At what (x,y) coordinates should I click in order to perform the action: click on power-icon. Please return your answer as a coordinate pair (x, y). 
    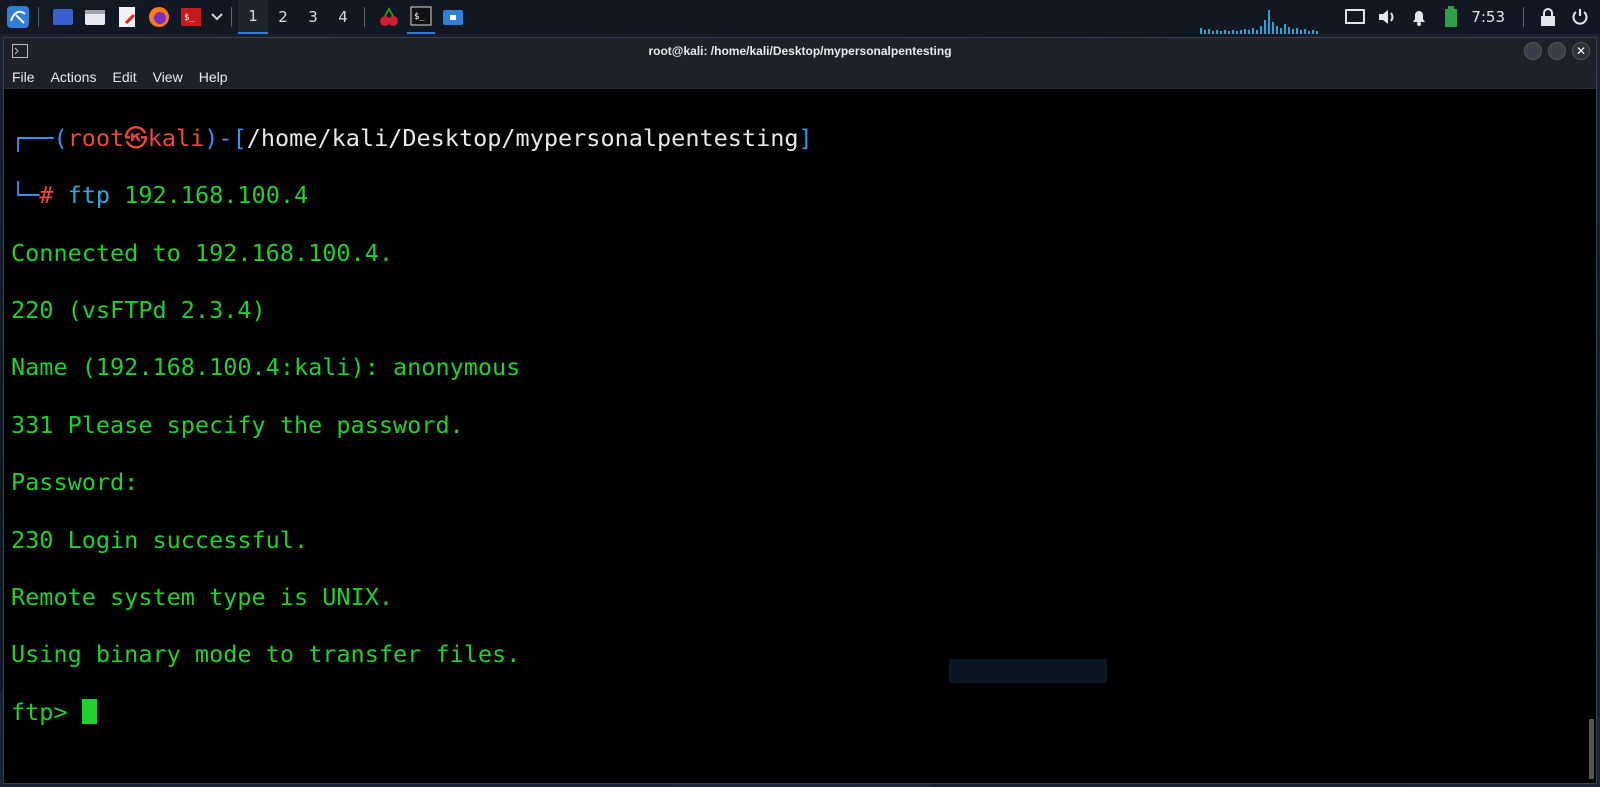
    Looking at the image, I should click on (1580, 17).